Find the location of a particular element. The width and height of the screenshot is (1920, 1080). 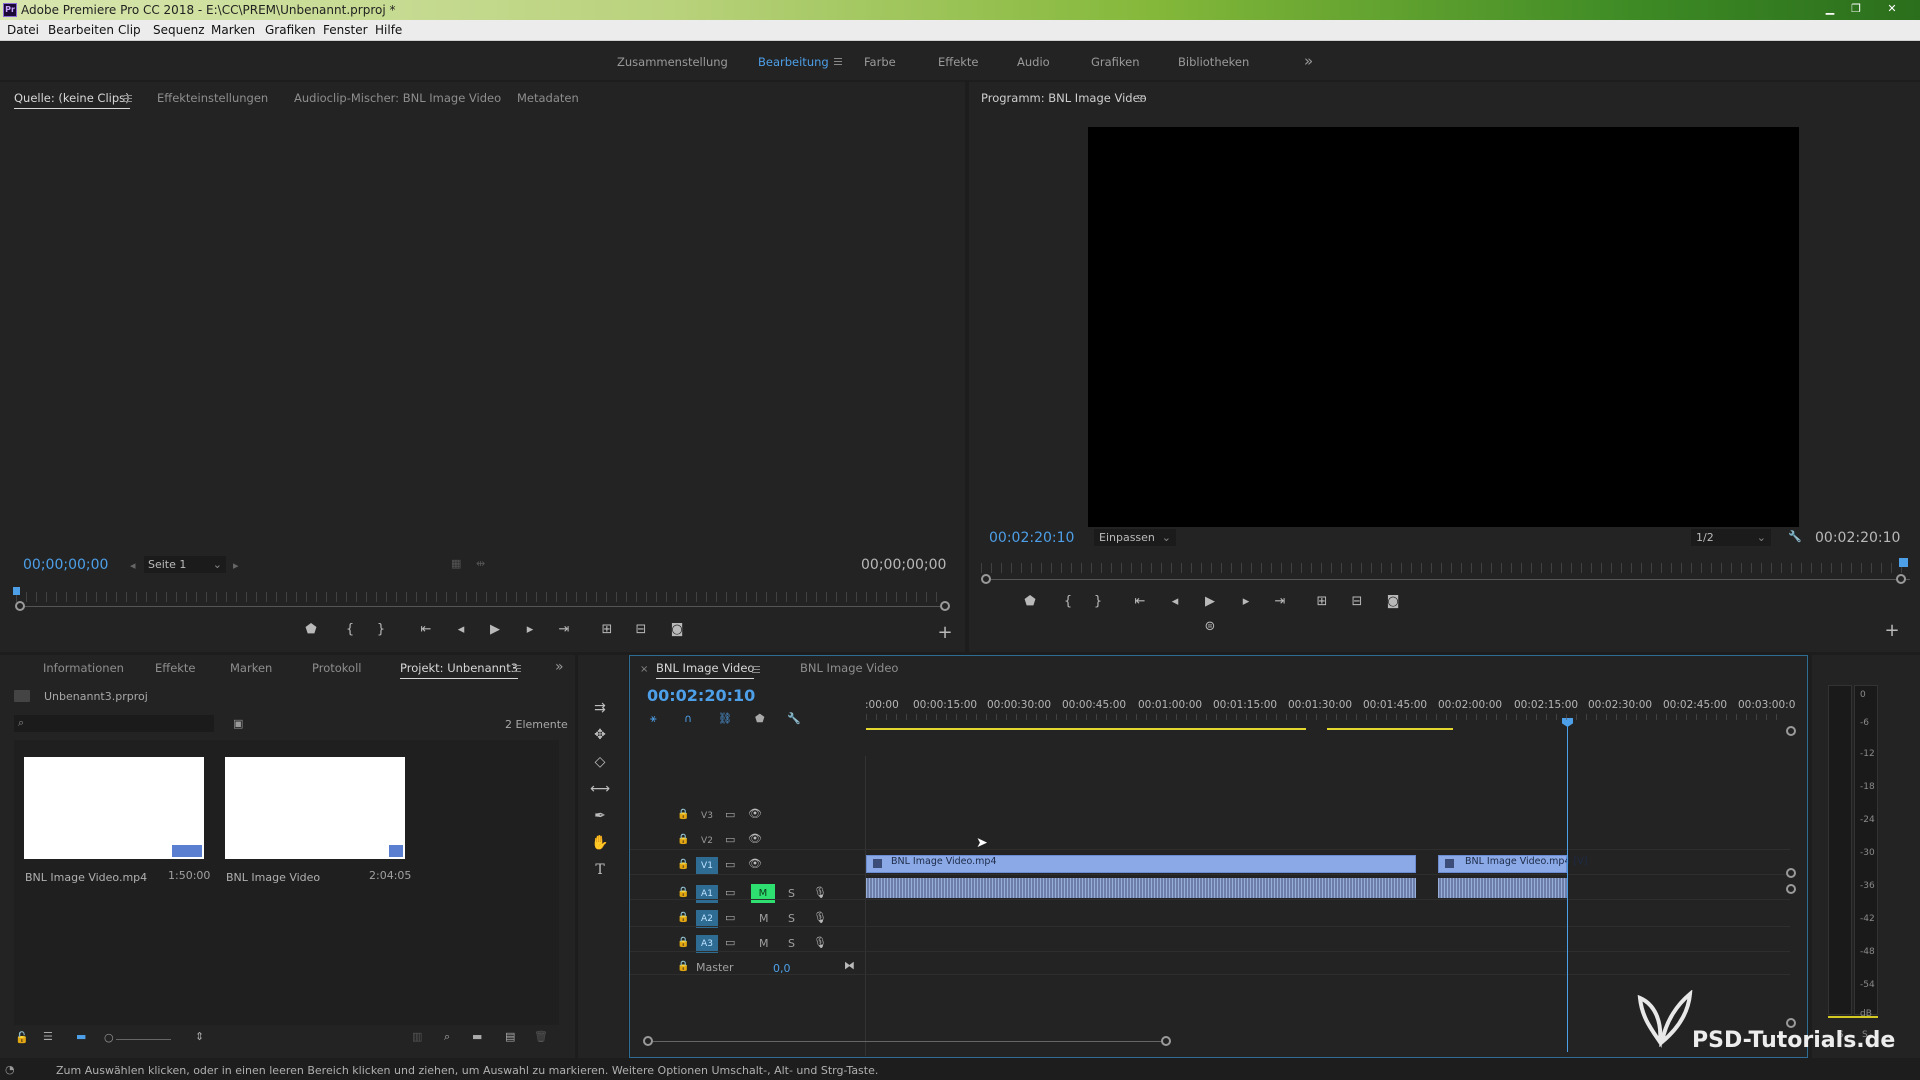

workspace-effekte: Effekte is located at coordinates (958, 62).